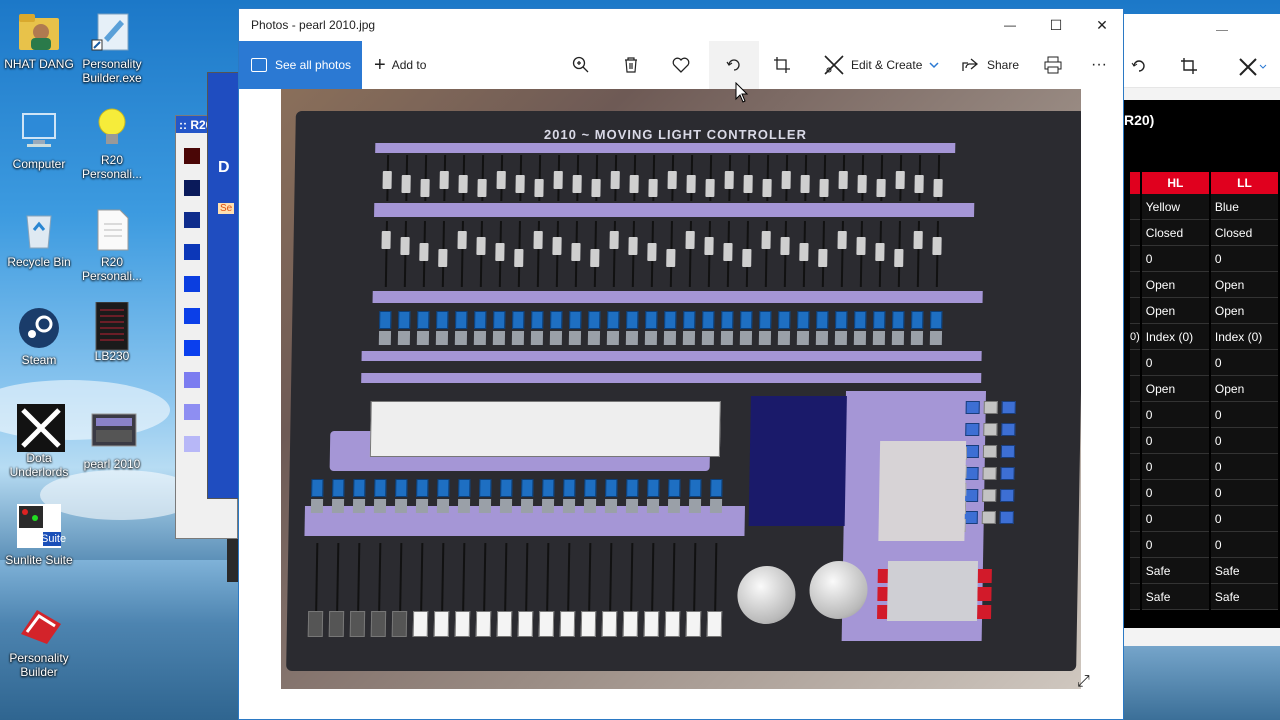 Image resolution: width=1280 pixels, height=720 pixels. I want to click on suite-text: Suite, so click(54, 539).